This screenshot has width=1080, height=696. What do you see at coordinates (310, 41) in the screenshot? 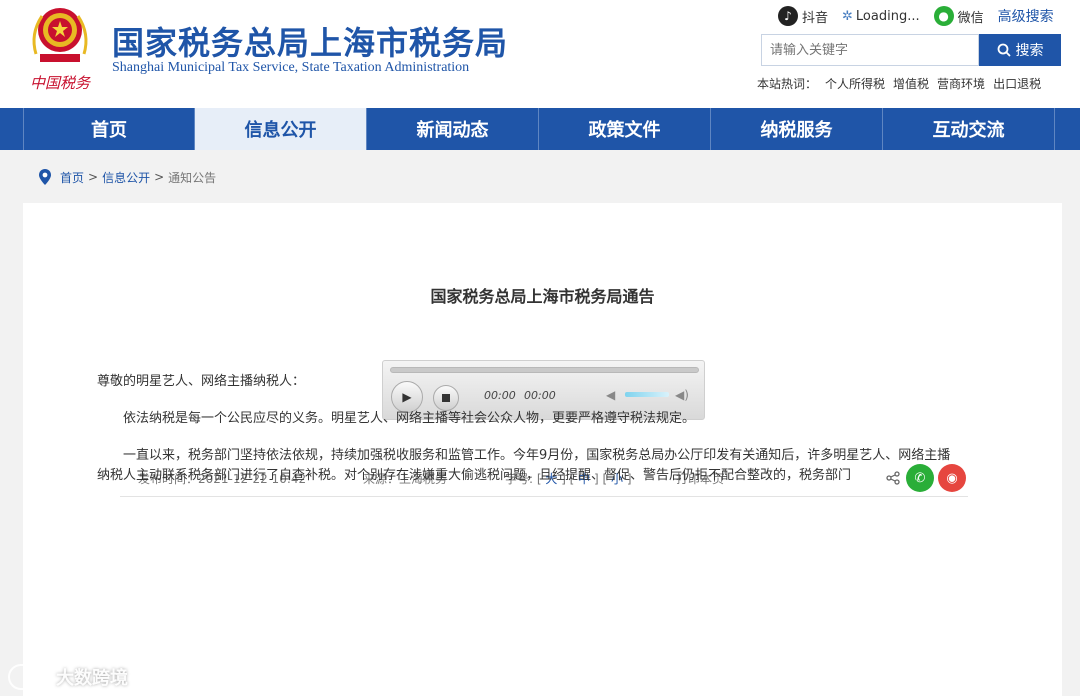
I see `site-title: 国家税务总局上海市税务局` at bounding box center [310, 41].